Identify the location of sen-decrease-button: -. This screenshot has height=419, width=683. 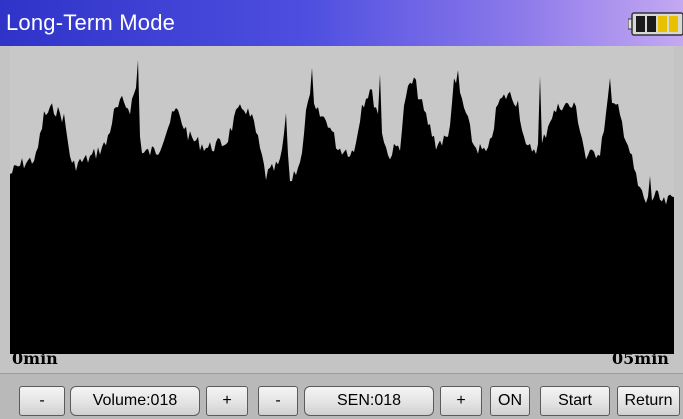
(278, 401).